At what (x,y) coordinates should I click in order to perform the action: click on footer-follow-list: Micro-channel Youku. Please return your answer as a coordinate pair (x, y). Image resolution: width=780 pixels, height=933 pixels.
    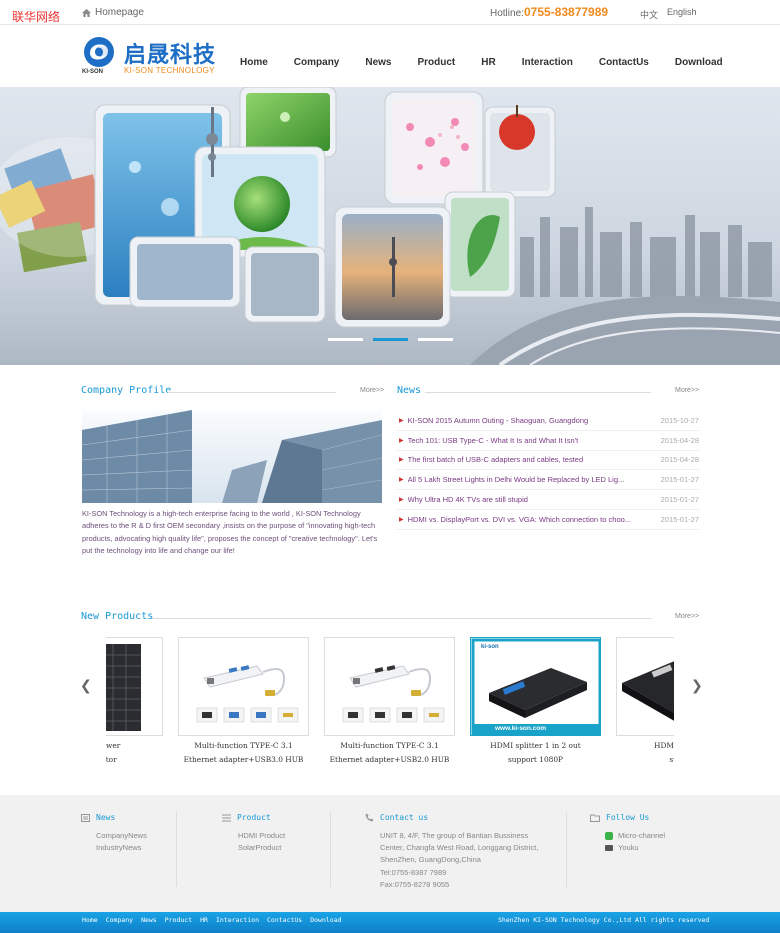
    Looking at the image, I should click on (635, 842).